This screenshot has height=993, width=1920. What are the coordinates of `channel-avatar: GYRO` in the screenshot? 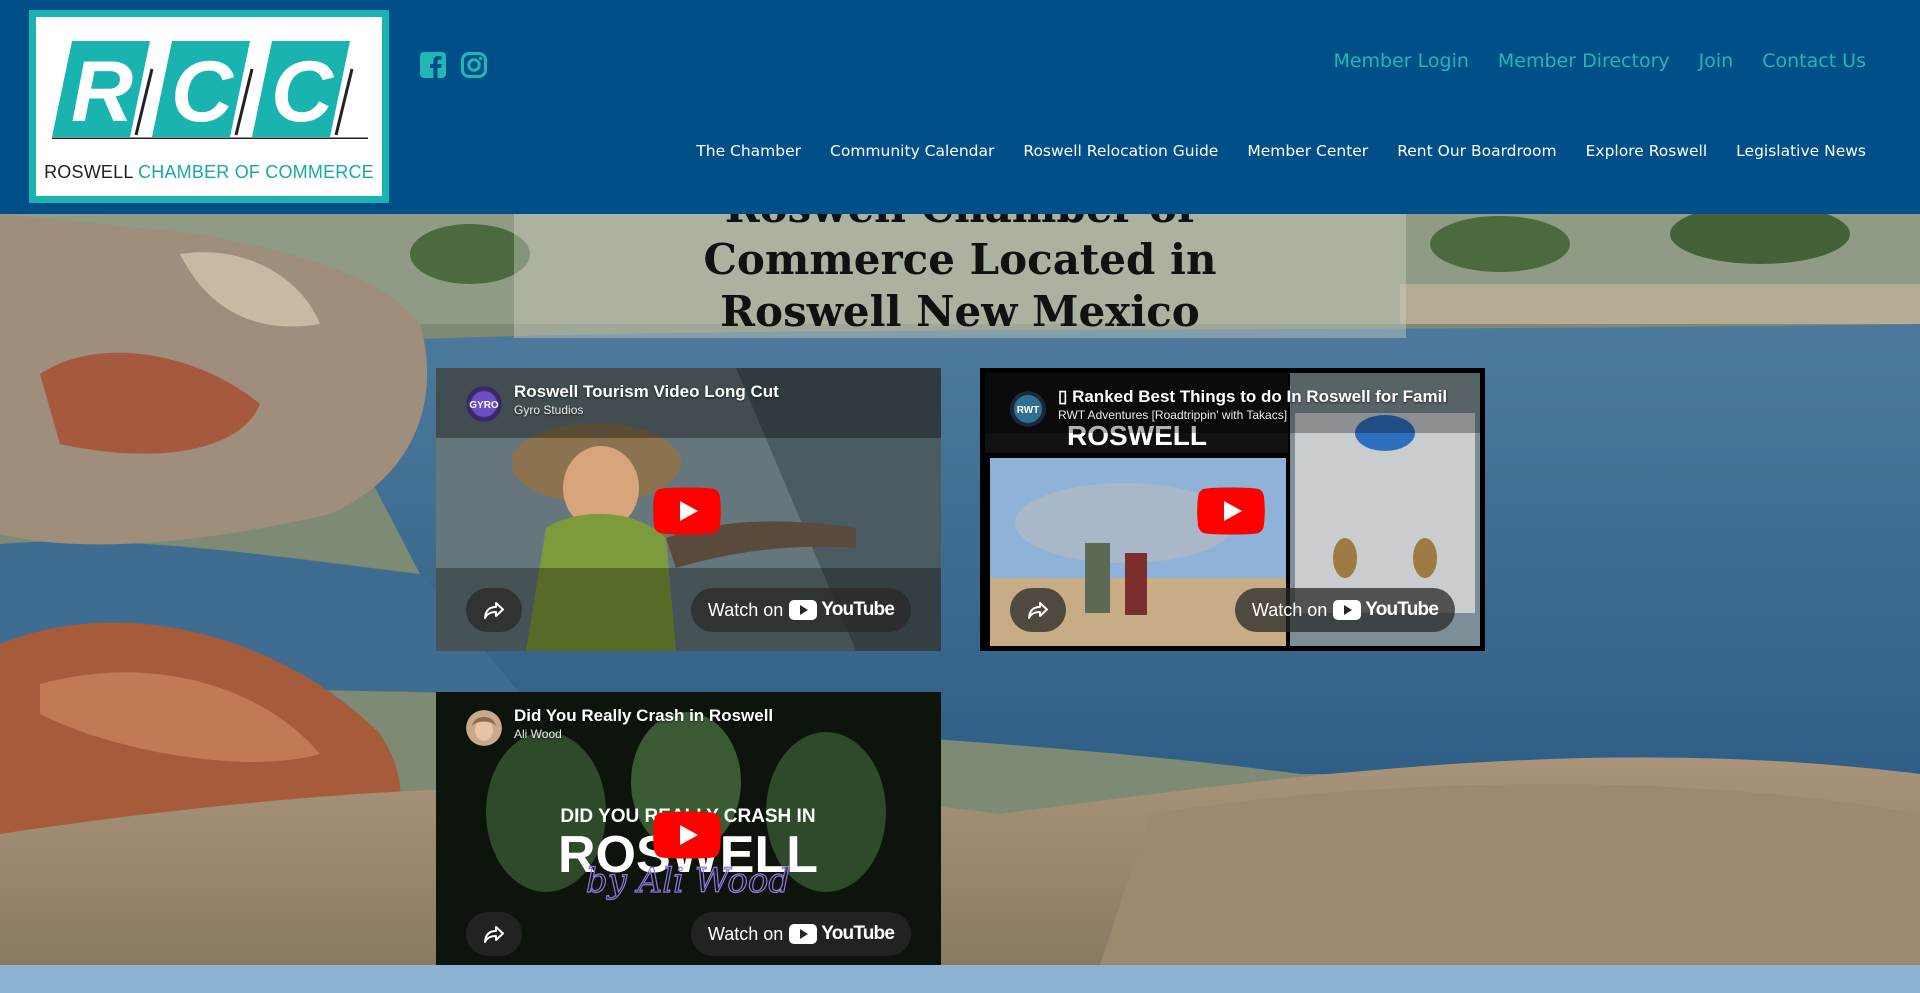 It's located at (484, 404).